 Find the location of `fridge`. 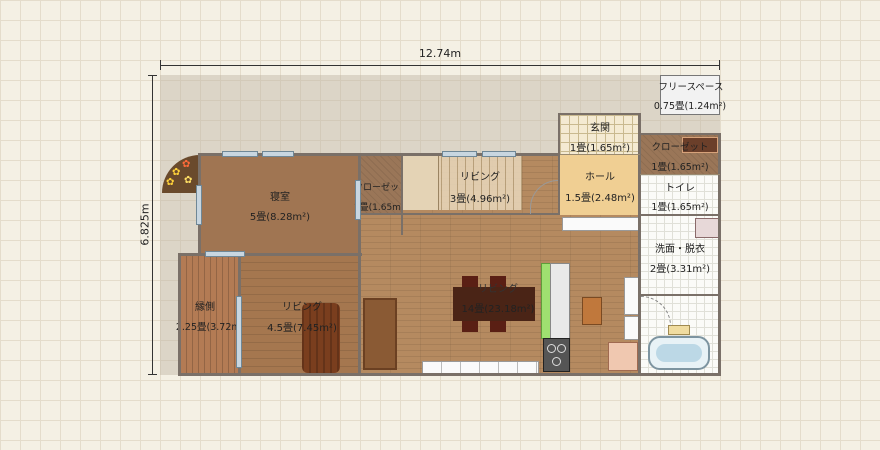

fridge is located at coordinates (623, 356).